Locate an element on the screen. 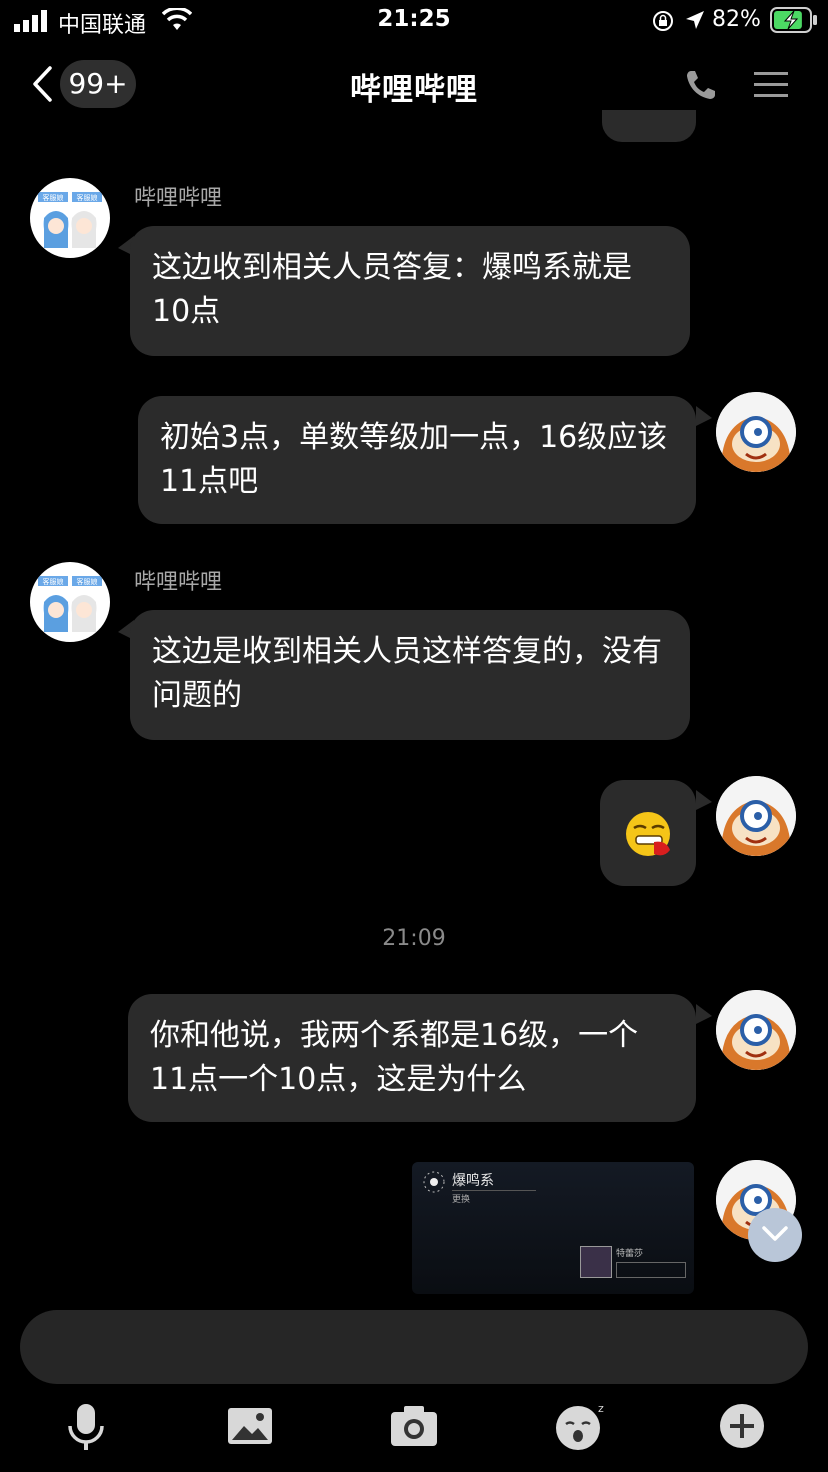  message-text: 你和他说，我两个系都是16级，一个11点一个10点，这是为什么 is located at coordinates (394, 1057).